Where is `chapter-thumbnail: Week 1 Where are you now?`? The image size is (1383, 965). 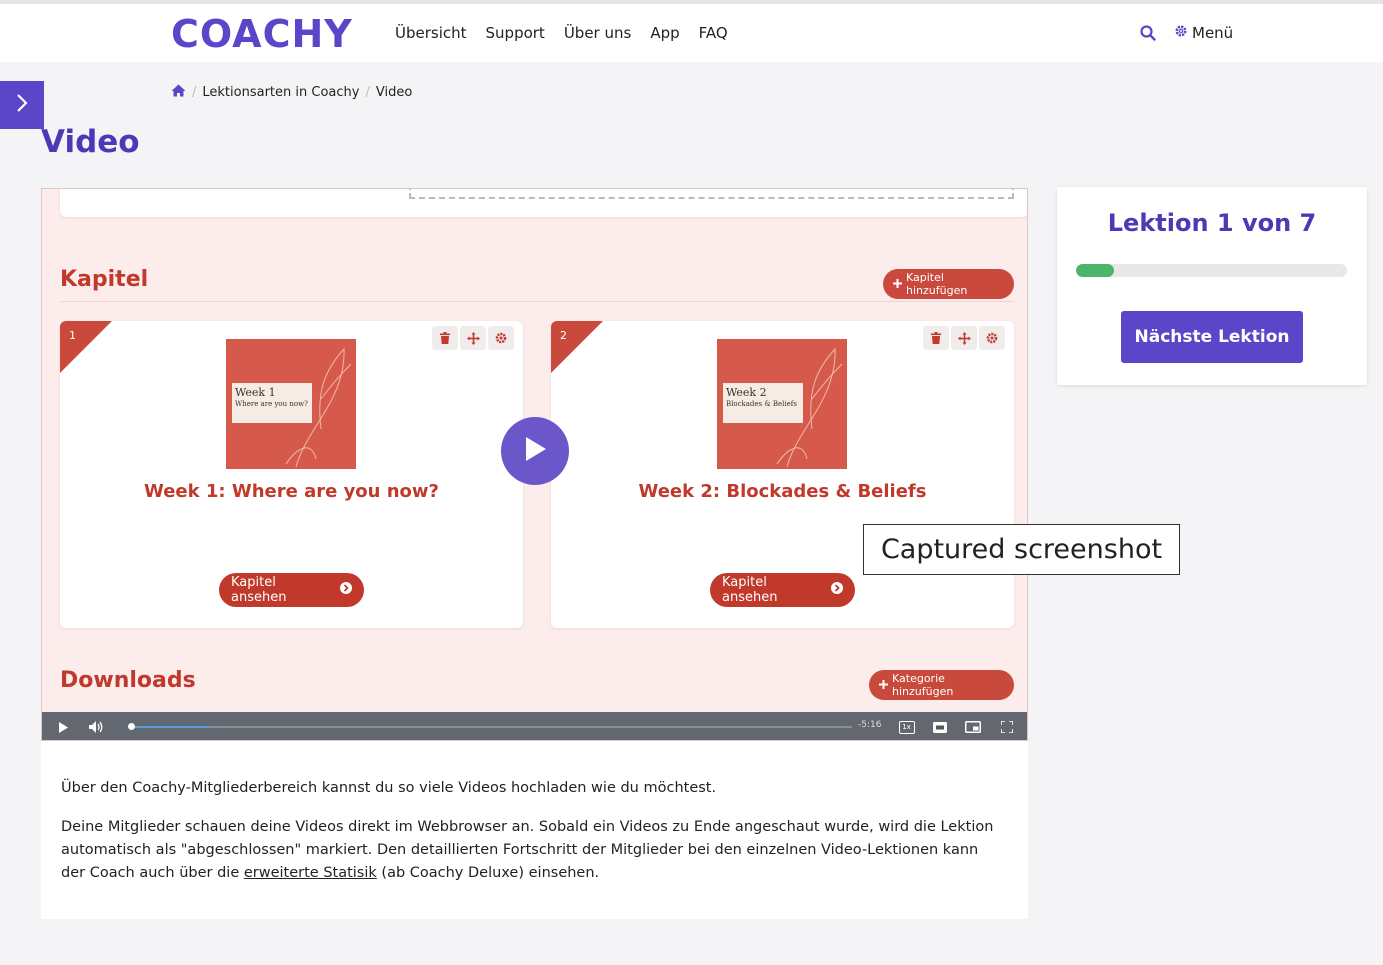
chapter-thumbnail: Week 1 Where are you now? is located at coordinates (291, 404).